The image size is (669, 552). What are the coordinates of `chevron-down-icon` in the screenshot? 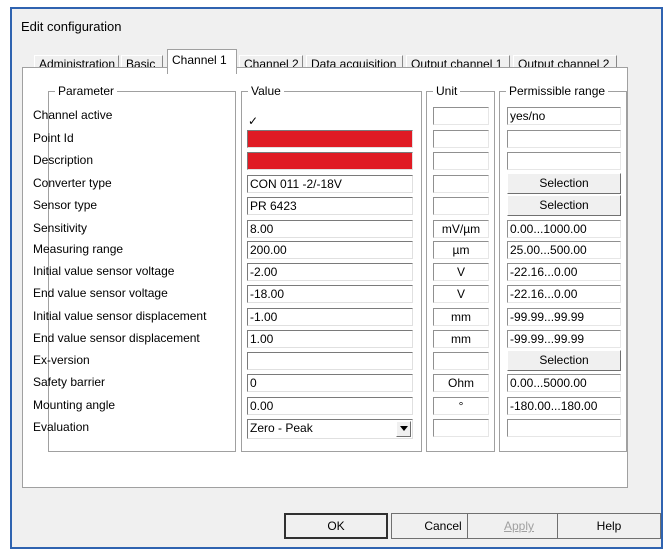 It's located at (403, 429).